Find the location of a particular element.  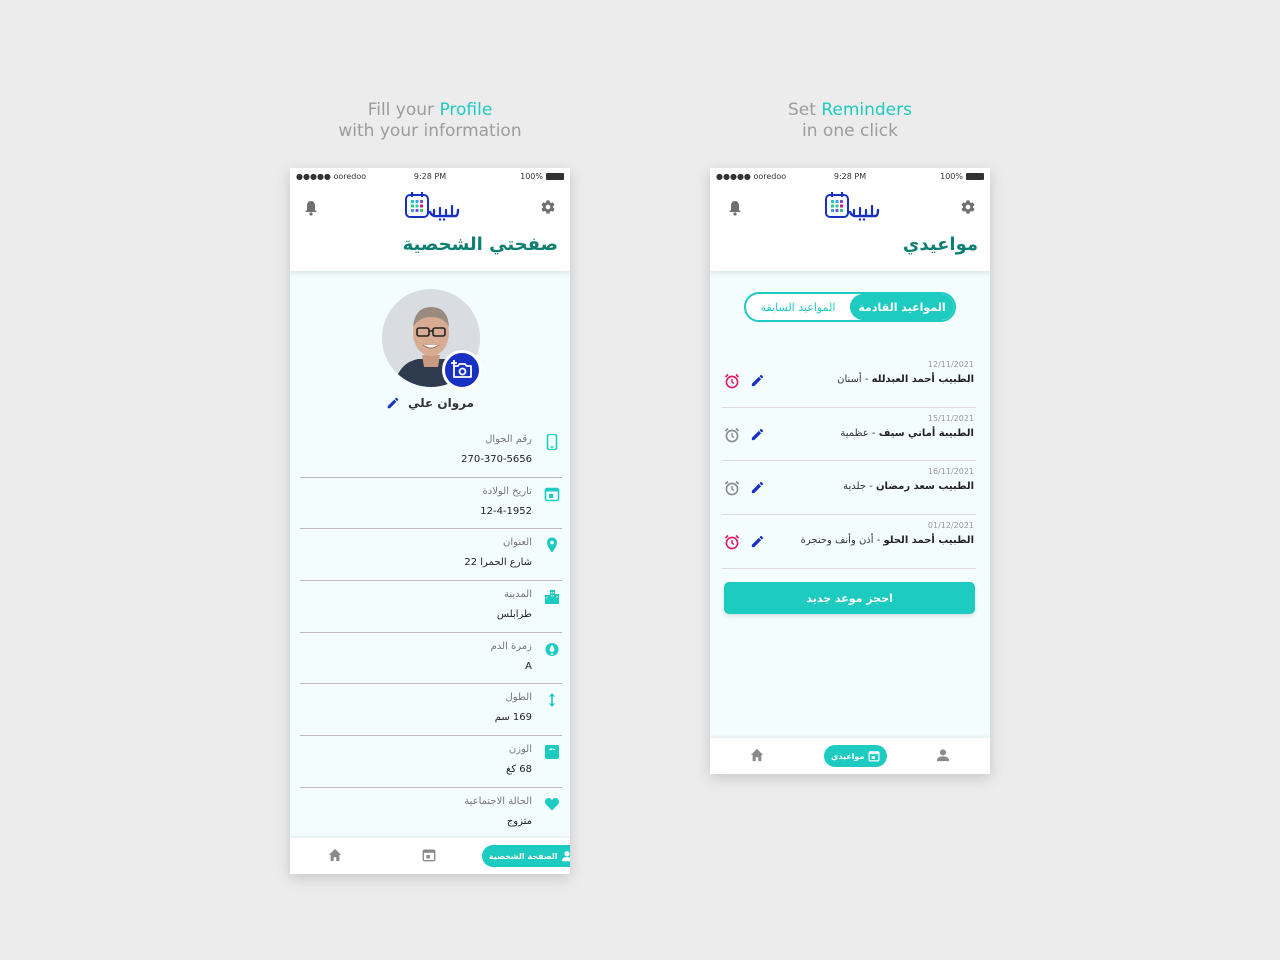

caption-line1: Fill your is located at coordinates (403, 110).